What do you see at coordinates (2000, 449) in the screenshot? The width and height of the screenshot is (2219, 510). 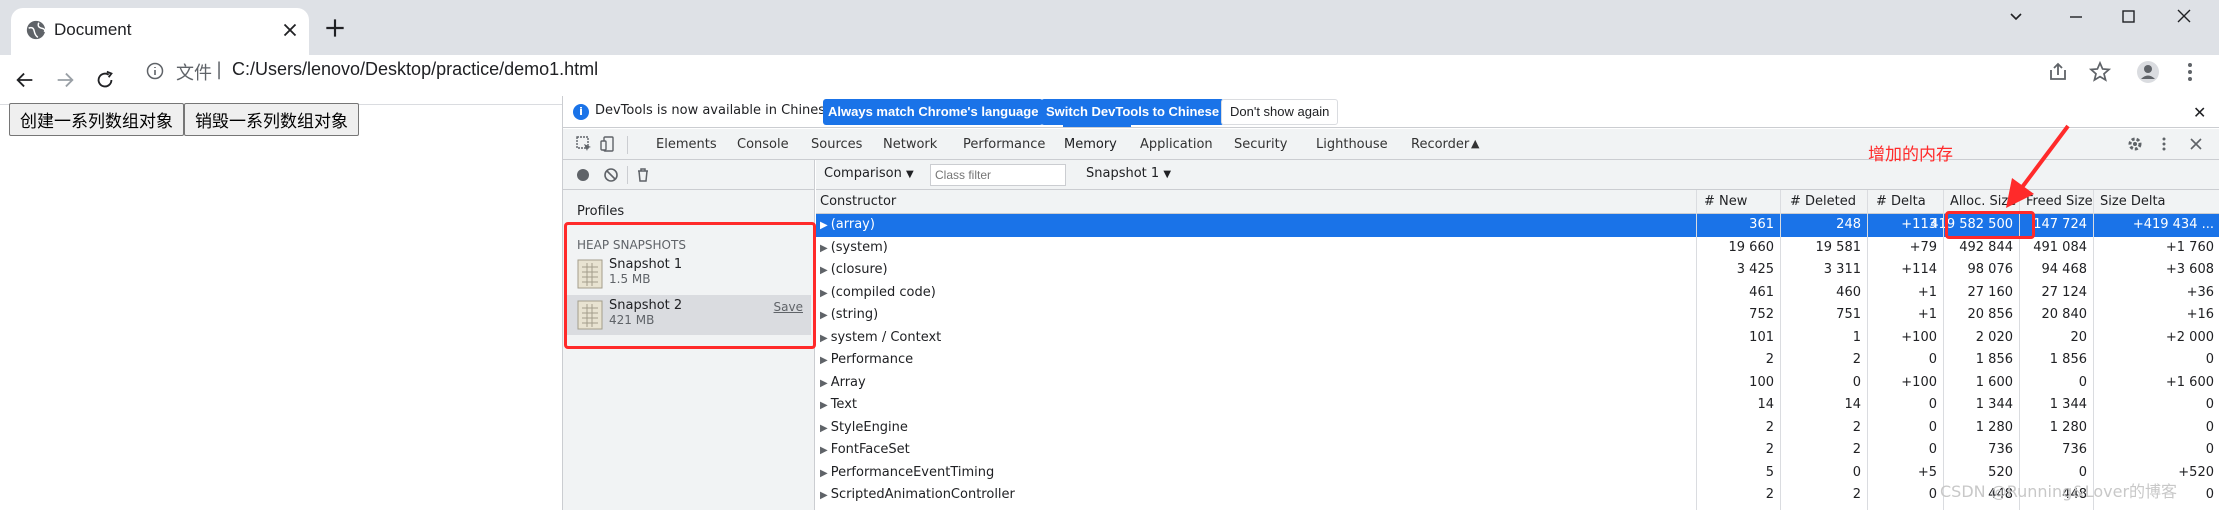 I see `alloc-cell: 736` at bounding box center [2000, 449].